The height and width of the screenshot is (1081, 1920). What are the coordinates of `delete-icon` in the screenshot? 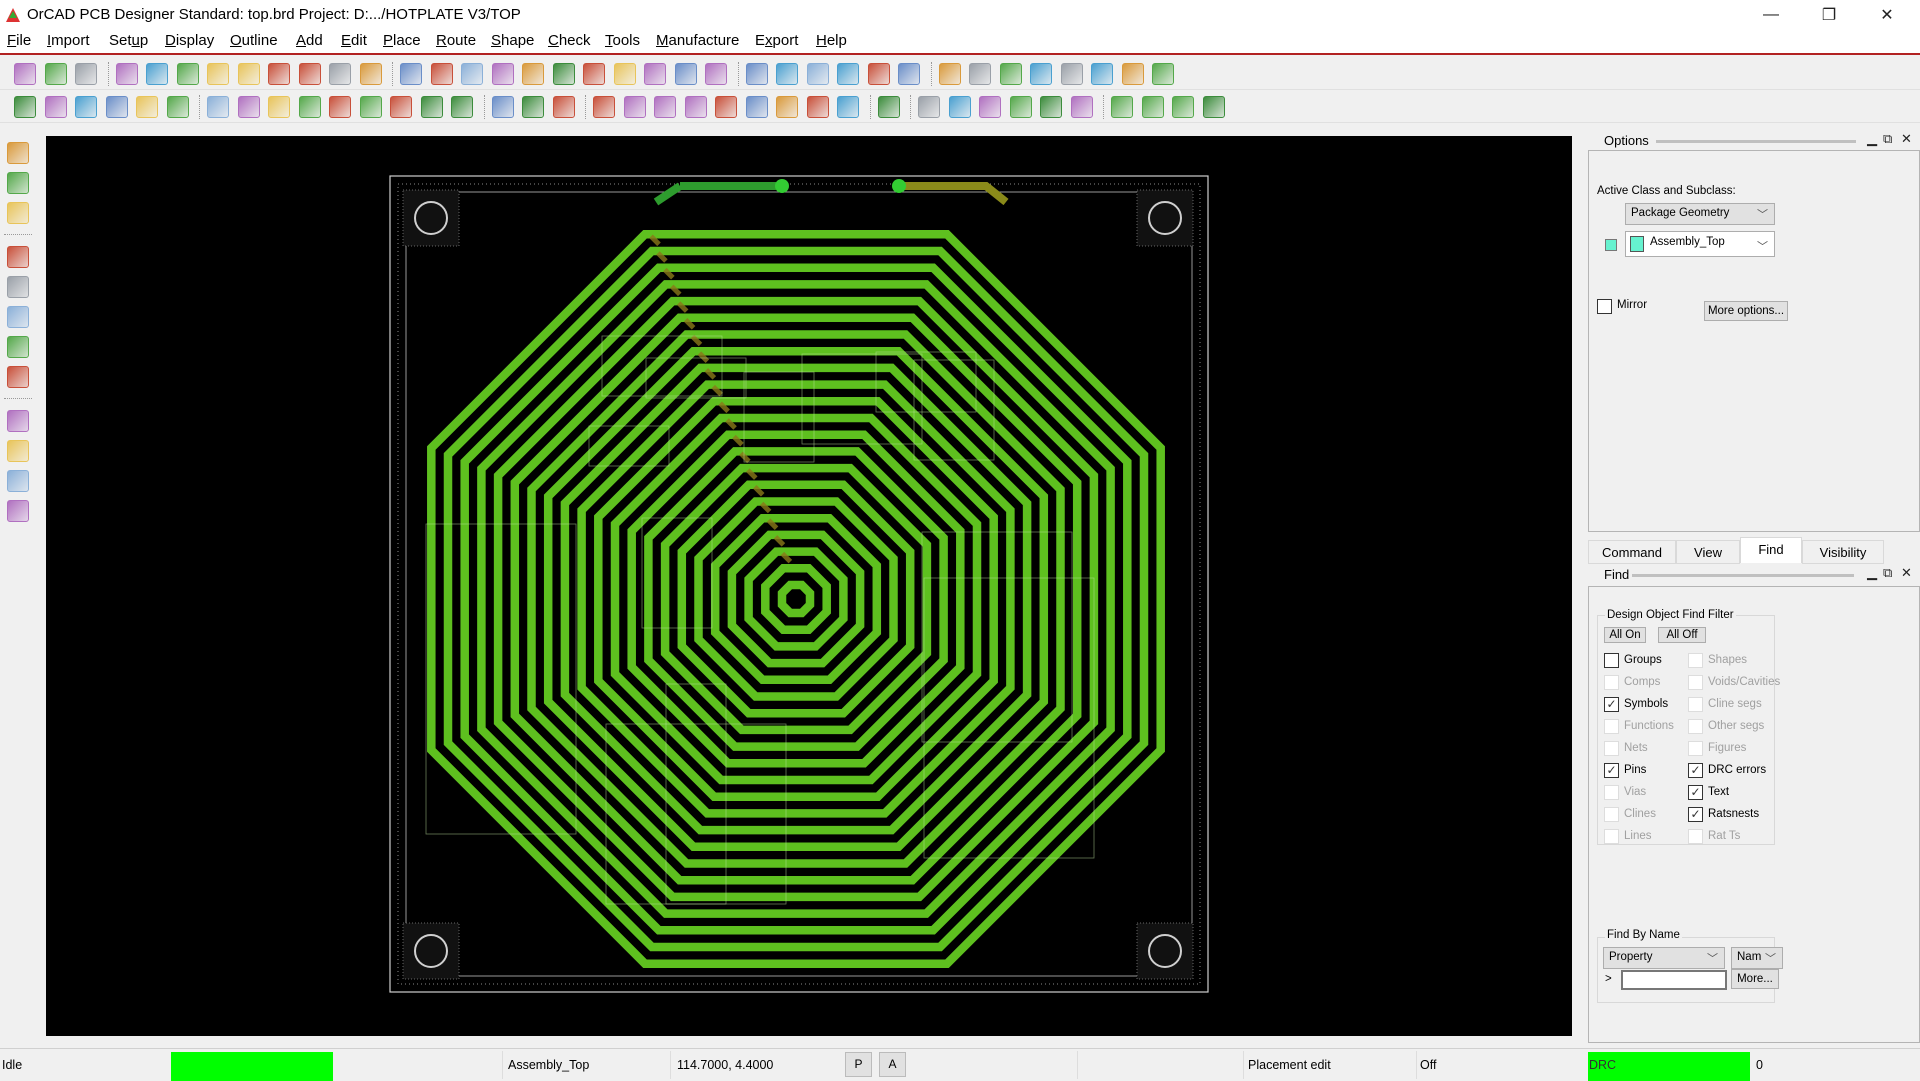 It's located at (187, 74).